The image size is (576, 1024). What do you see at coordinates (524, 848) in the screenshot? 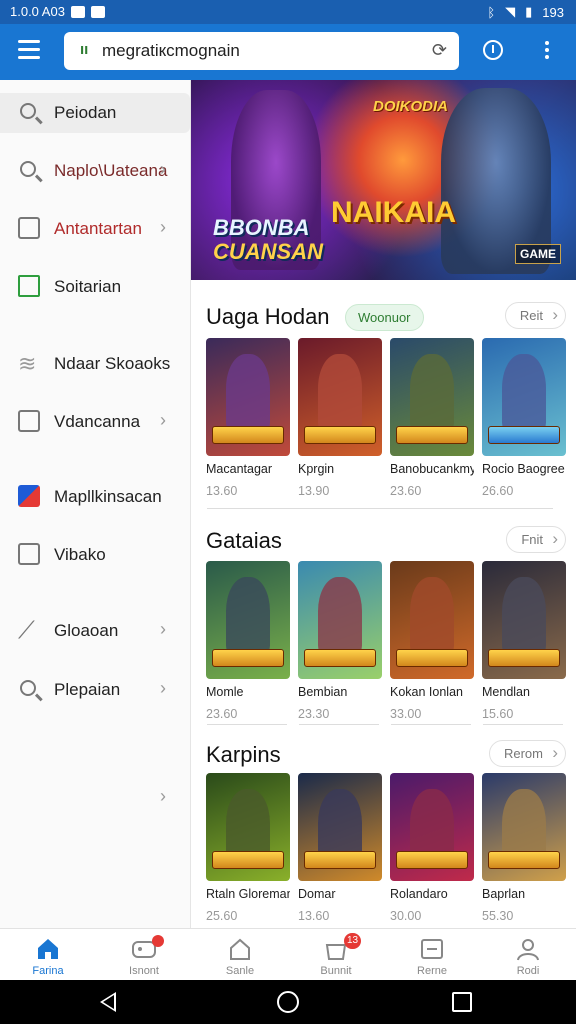
I see `game-card: Baprlan 55.30` at bounding box center [524, 848].